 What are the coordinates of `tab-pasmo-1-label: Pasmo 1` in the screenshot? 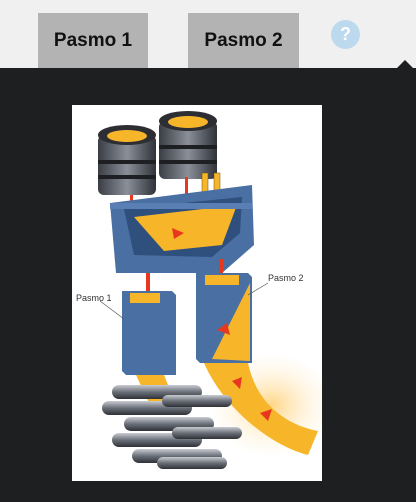 It's located at (93, 40).